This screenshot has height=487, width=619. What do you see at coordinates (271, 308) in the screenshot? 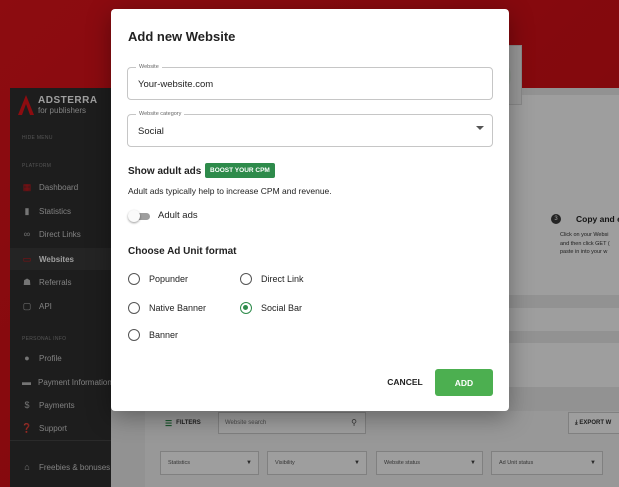
I see `radio-social-bar: Social Bar` at bounding box center [271, 308].